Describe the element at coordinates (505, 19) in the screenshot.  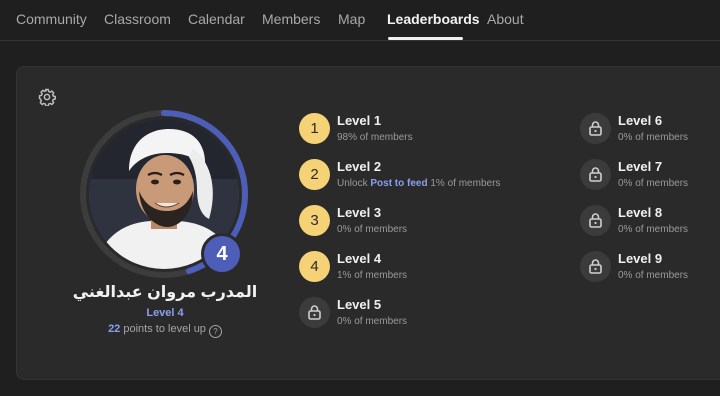
I see `tab-about: About` at that location.